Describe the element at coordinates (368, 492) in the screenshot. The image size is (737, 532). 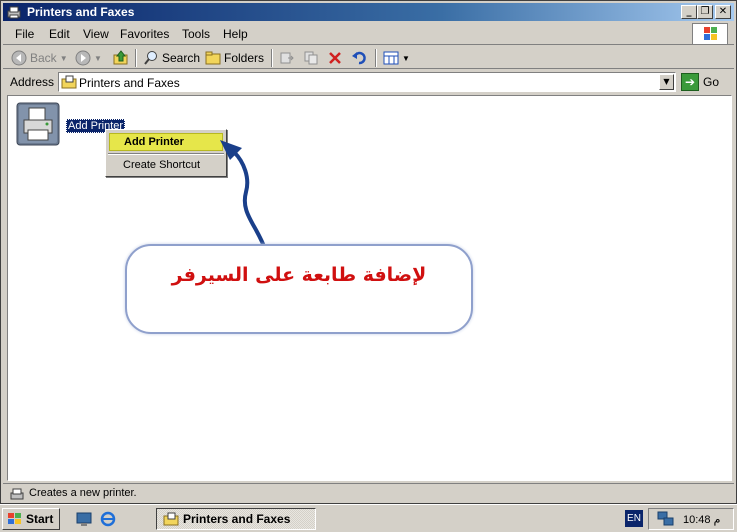
I see `status-bar: Creates a new printer.` at that location.